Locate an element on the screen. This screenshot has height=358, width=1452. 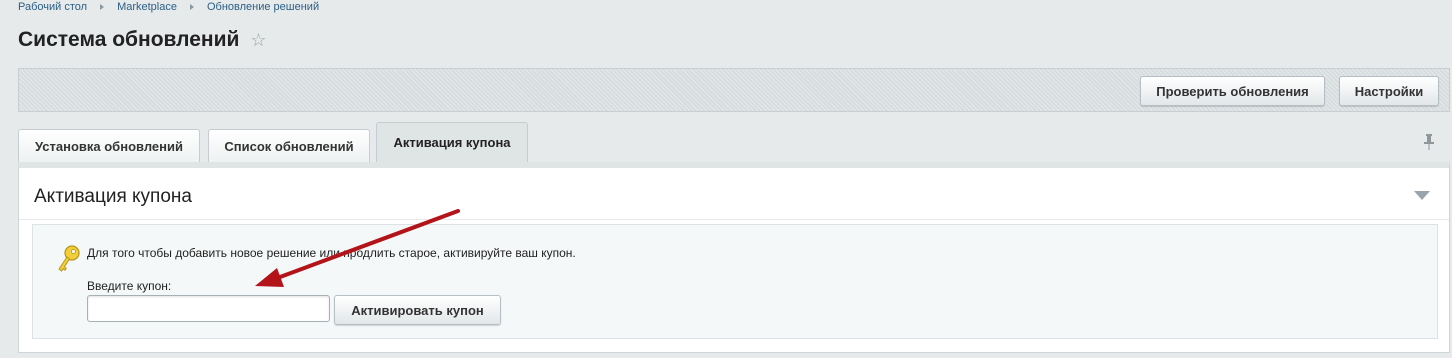
page-title-wrap: Система обновлений ☆ is located at coordinates (142, 40).